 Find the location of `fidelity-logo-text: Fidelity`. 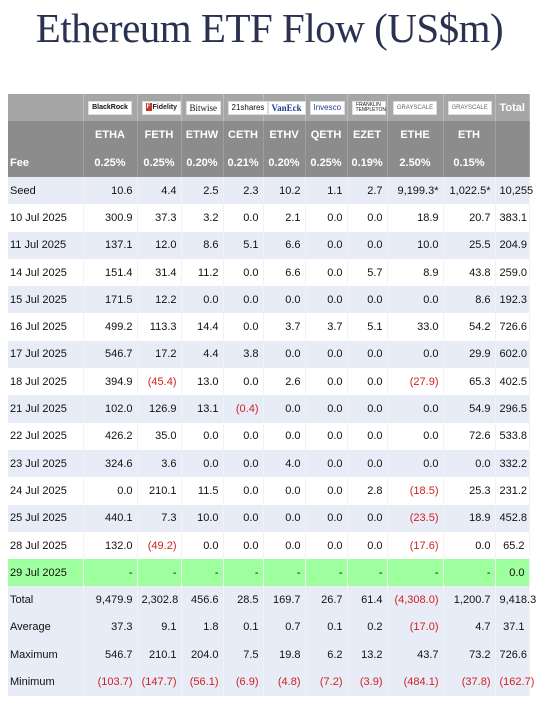

fidelity-logo-text: Fidelity is located at coordinates (165, 107).